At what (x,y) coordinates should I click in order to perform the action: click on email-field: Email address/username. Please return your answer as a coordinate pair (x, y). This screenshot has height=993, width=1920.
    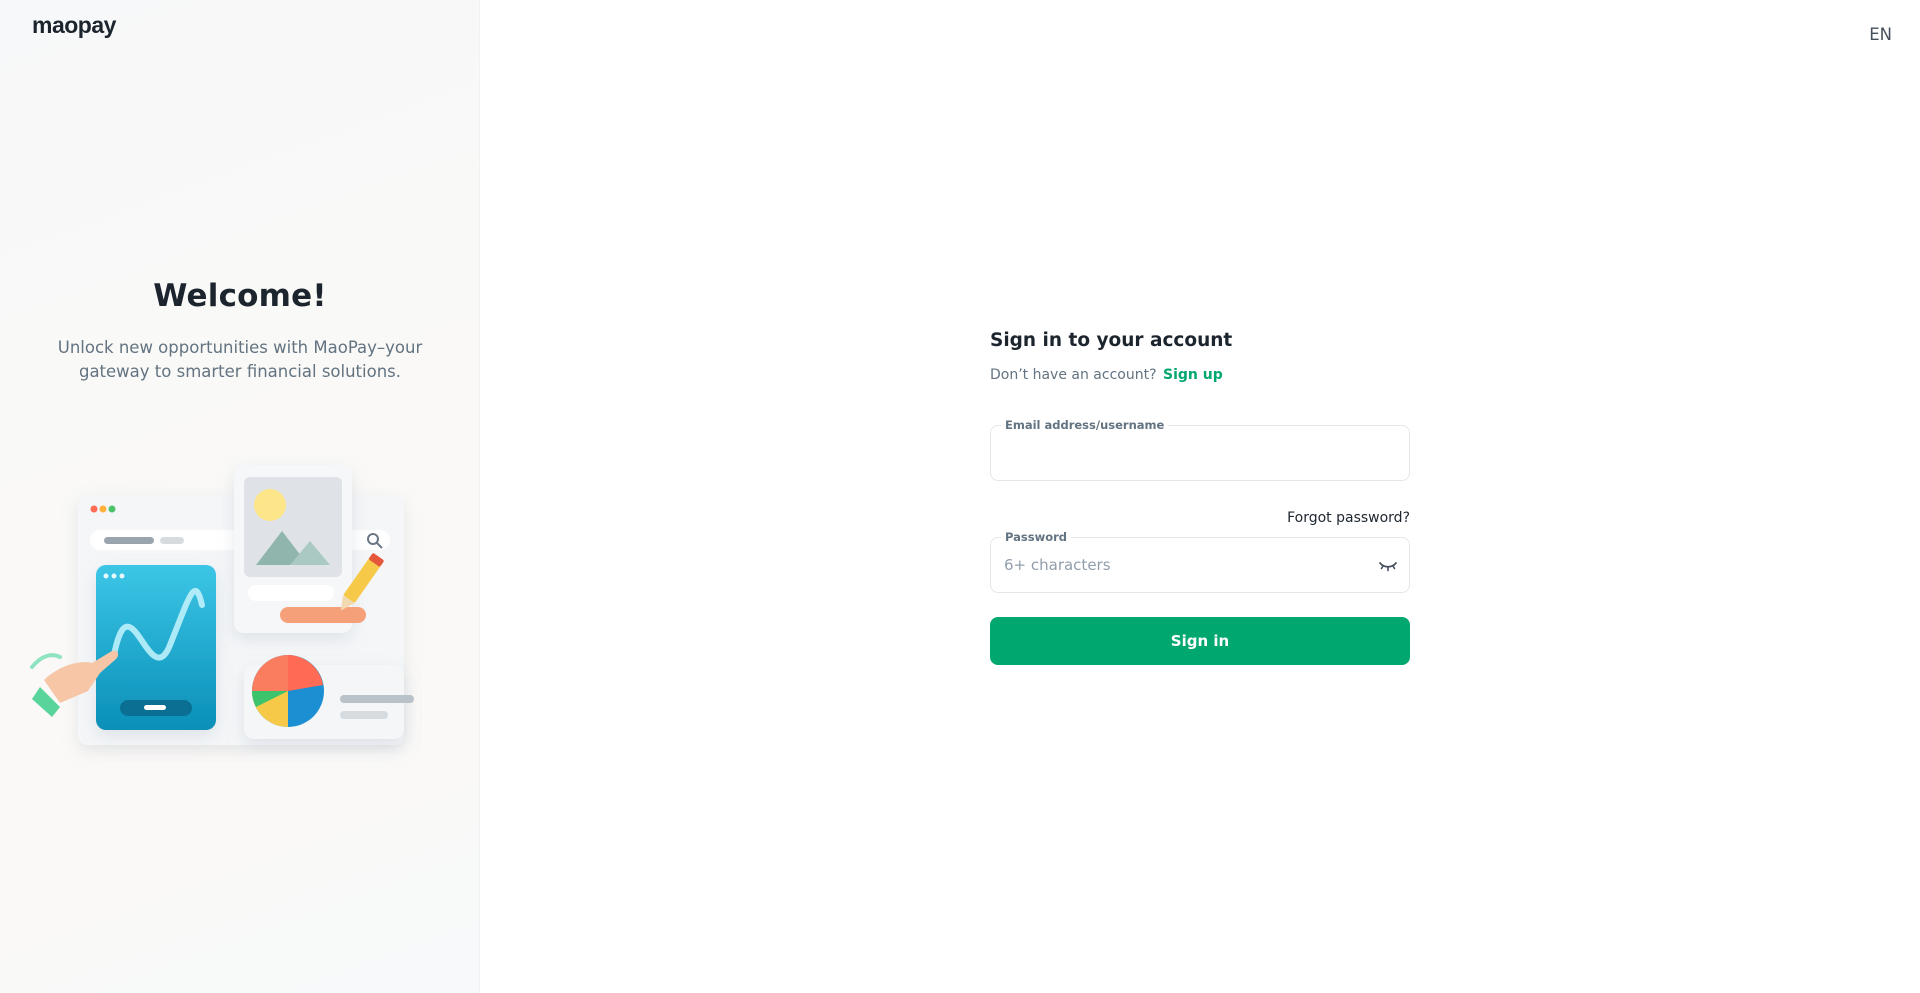
    Looking at the image, I should click on (1200, 449).